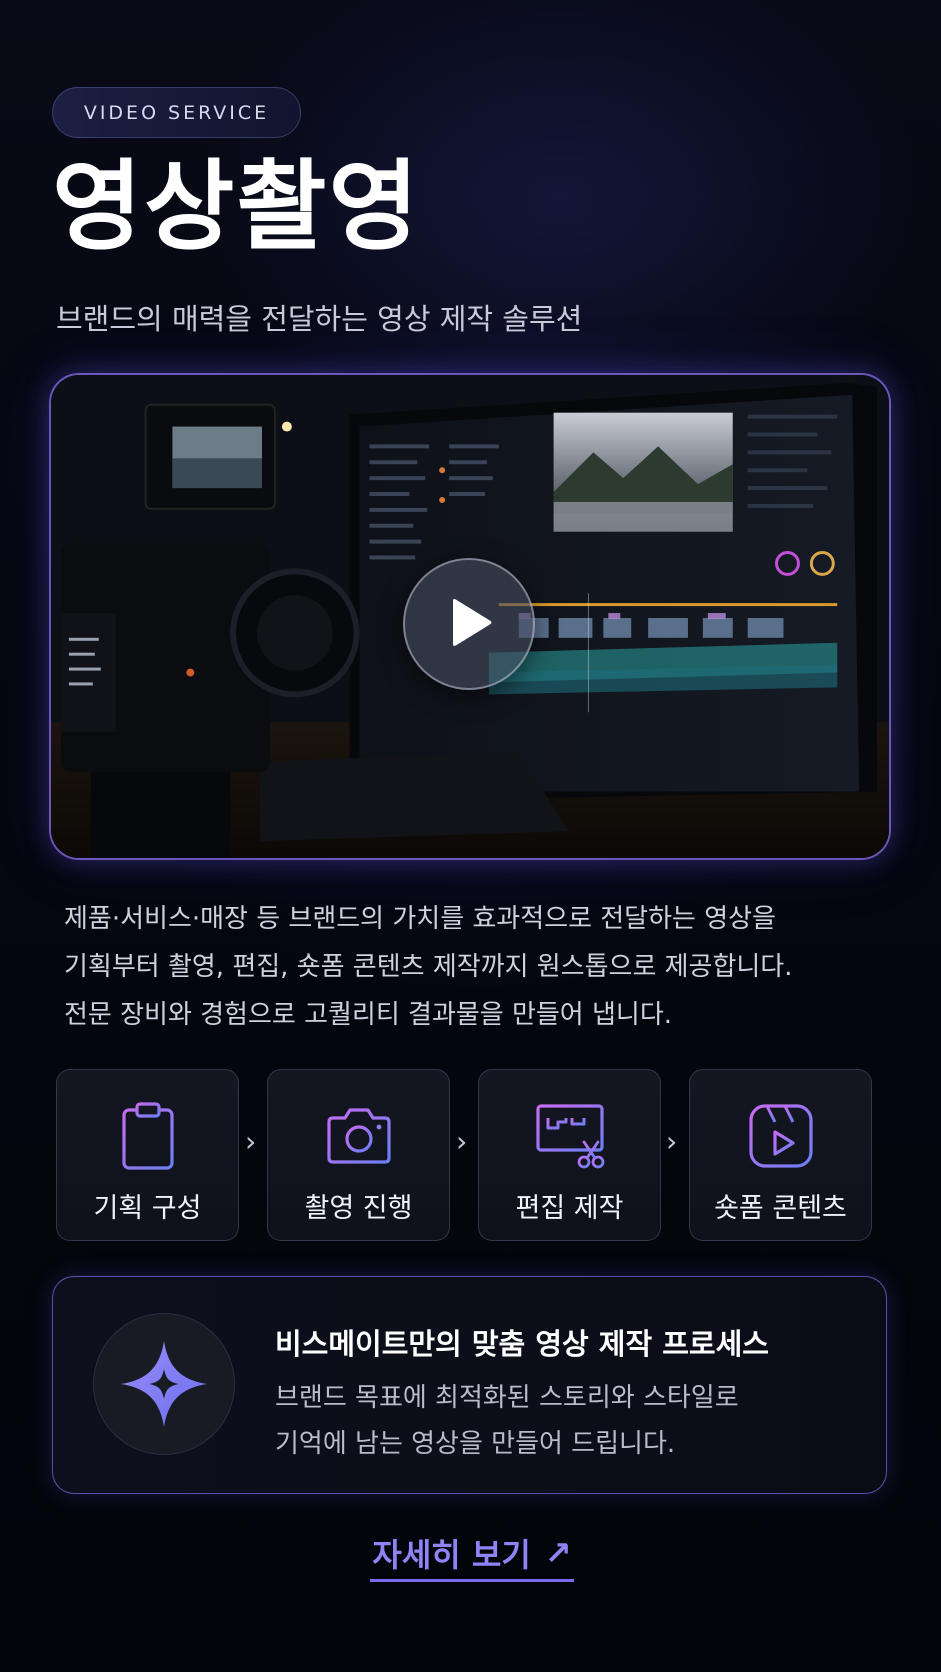 The width and height of the screenshot is (941, 1672). What do you see at coordinates (451, 1554) in the screenshot?
I see `see-more-label: 자세히 보기` at bounding box center [451, 1554].